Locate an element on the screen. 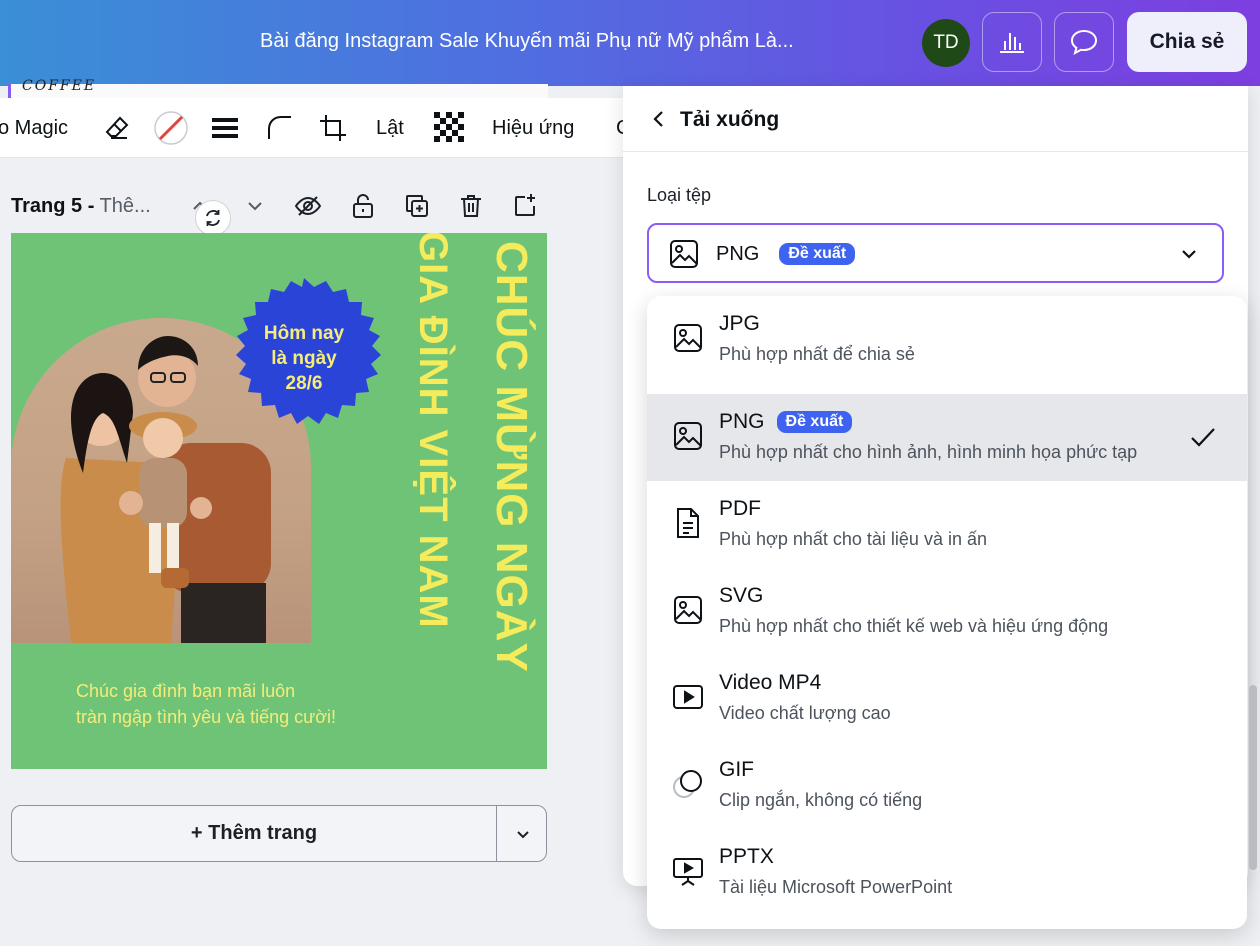 Image resolution: width=1260 pixels, height=946 pixels. share-button: Chia sẻ is located at coordinates (1187, 42).